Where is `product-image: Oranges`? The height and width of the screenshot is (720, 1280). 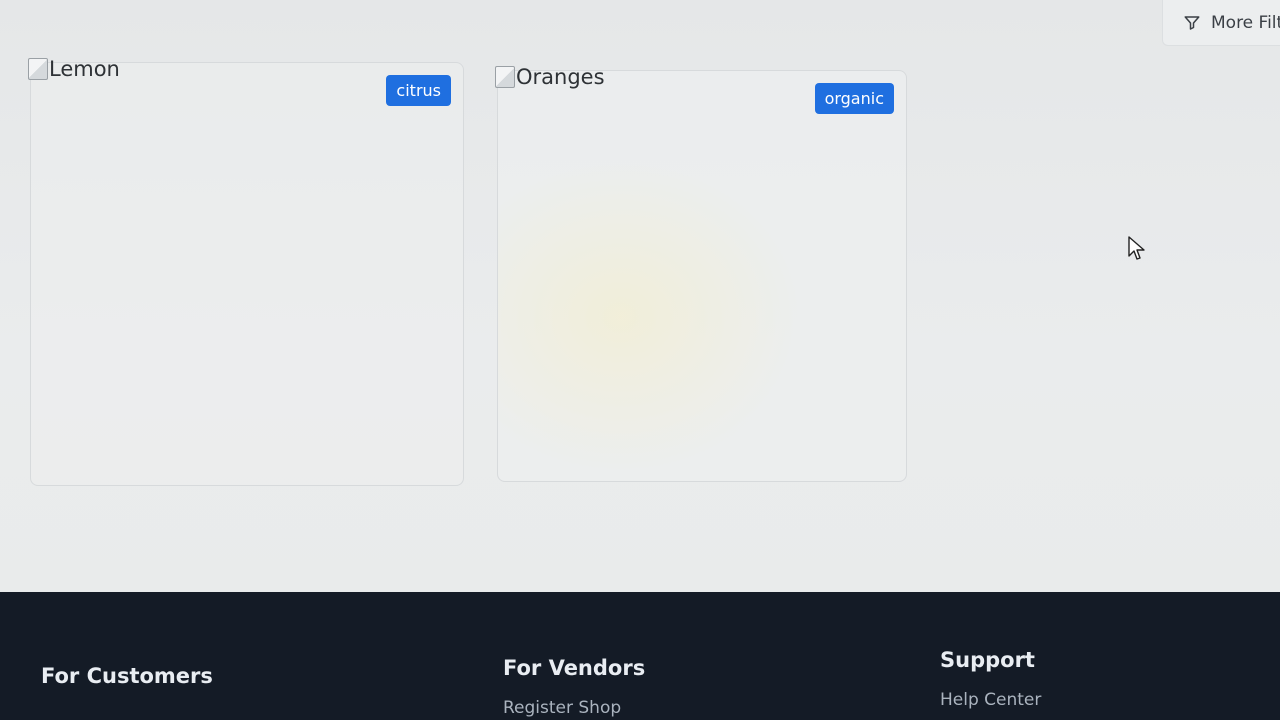
product-image: Oranges is located at coordinates (550, 77).